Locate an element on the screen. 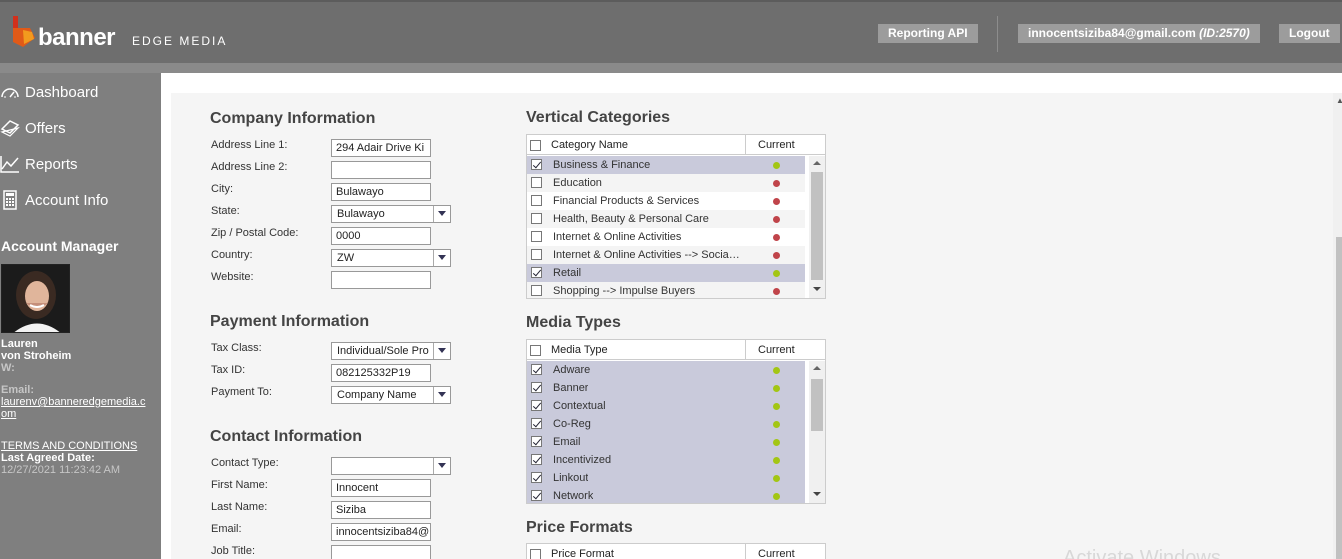 Image resolution: width=1342 pixels, height=559 pixels. user-account-button: innocentsiziba84@gmail.com (ID:2570) is located at coordinates (1139, 33).